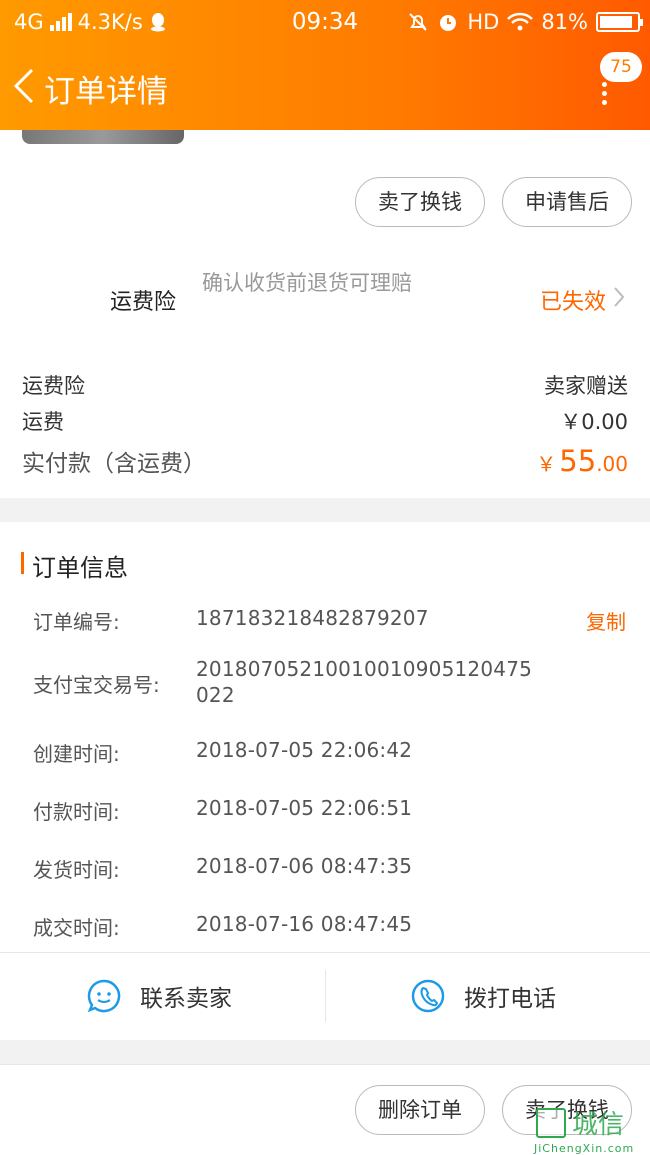  Describe the element at coordinates (573, 300) in the screenshot. I see `insurance-status: 已失效` at that location.